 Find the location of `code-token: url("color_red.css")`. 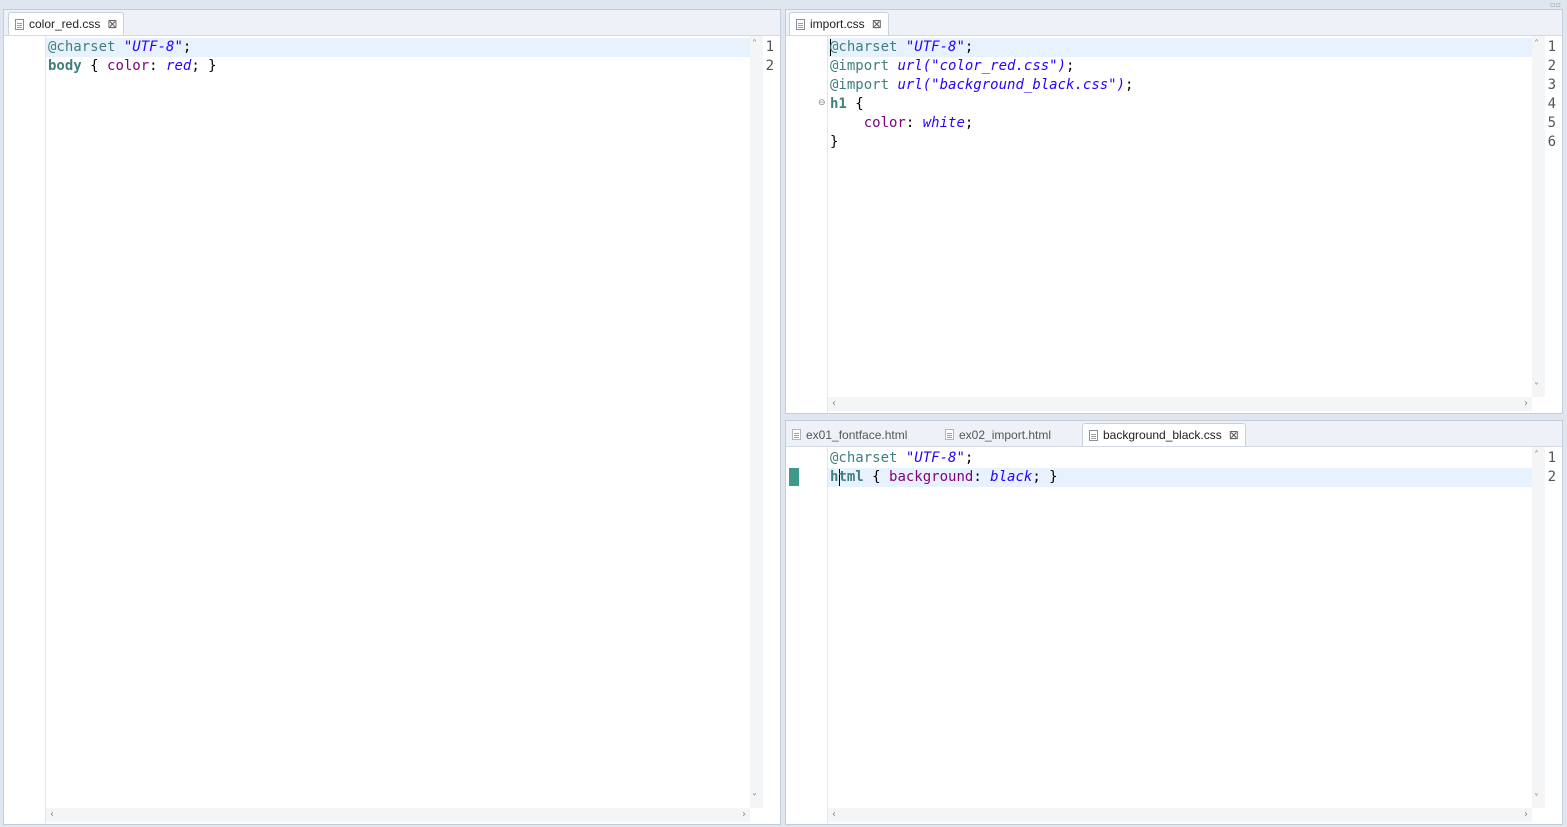

code-token: url("color_red.css") is located at coordinates (982, 66).